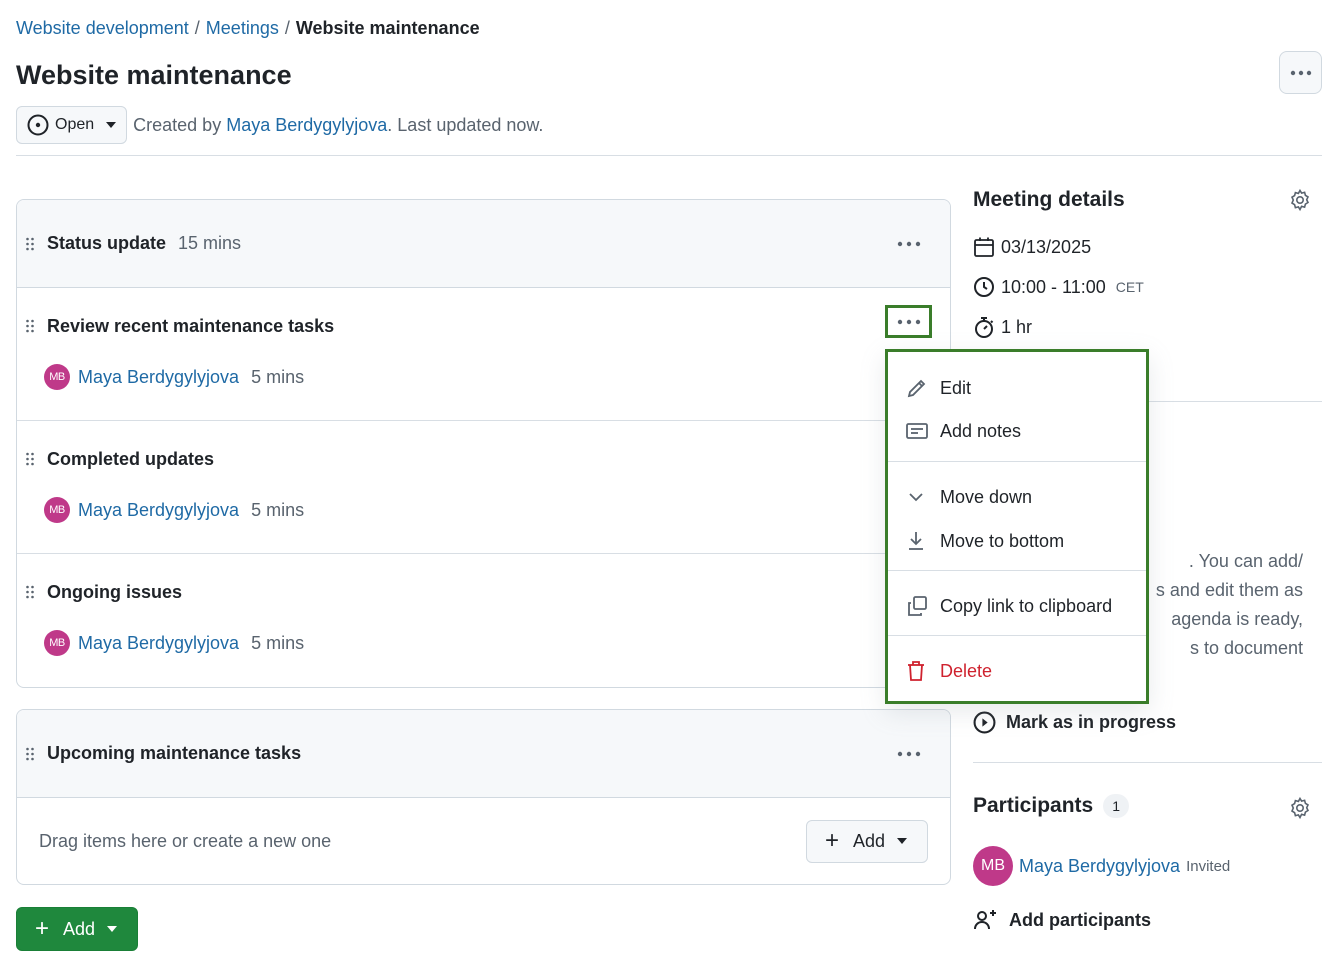  I want to click on add-section-button: + Add, so click(77, 929).